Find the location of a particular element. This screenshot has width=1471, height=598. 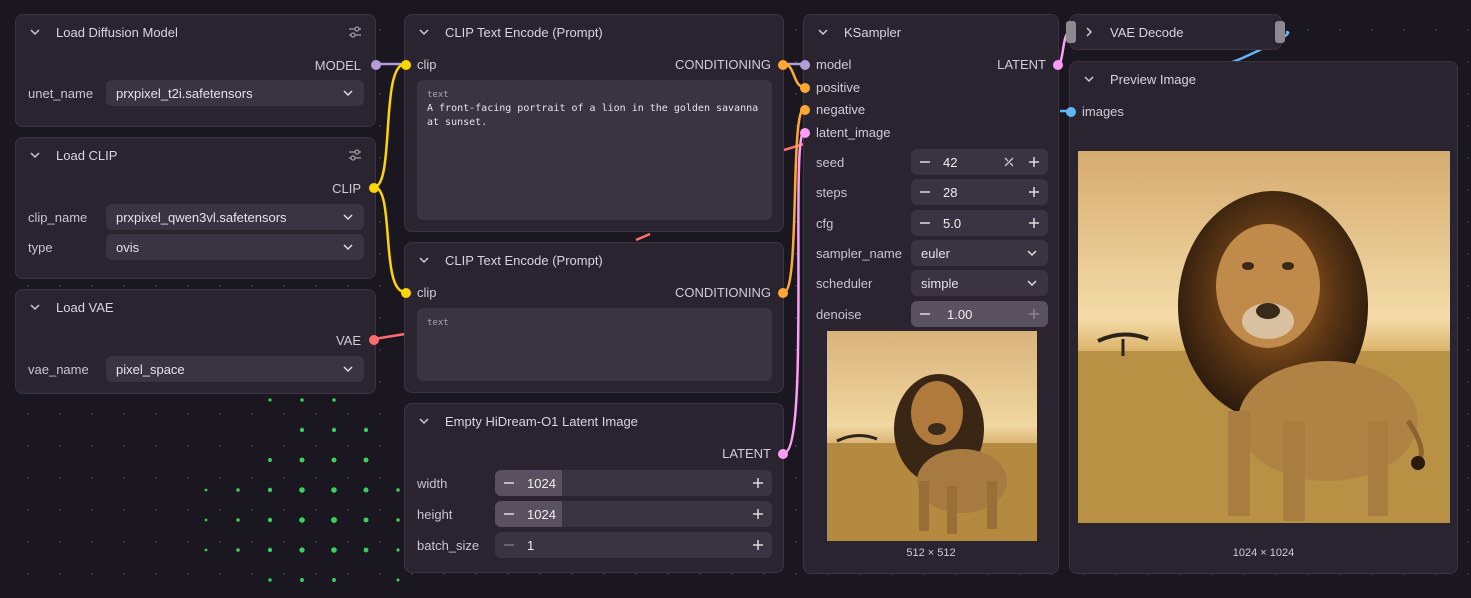

model-input-label: model is located at coordinates (834, 64).